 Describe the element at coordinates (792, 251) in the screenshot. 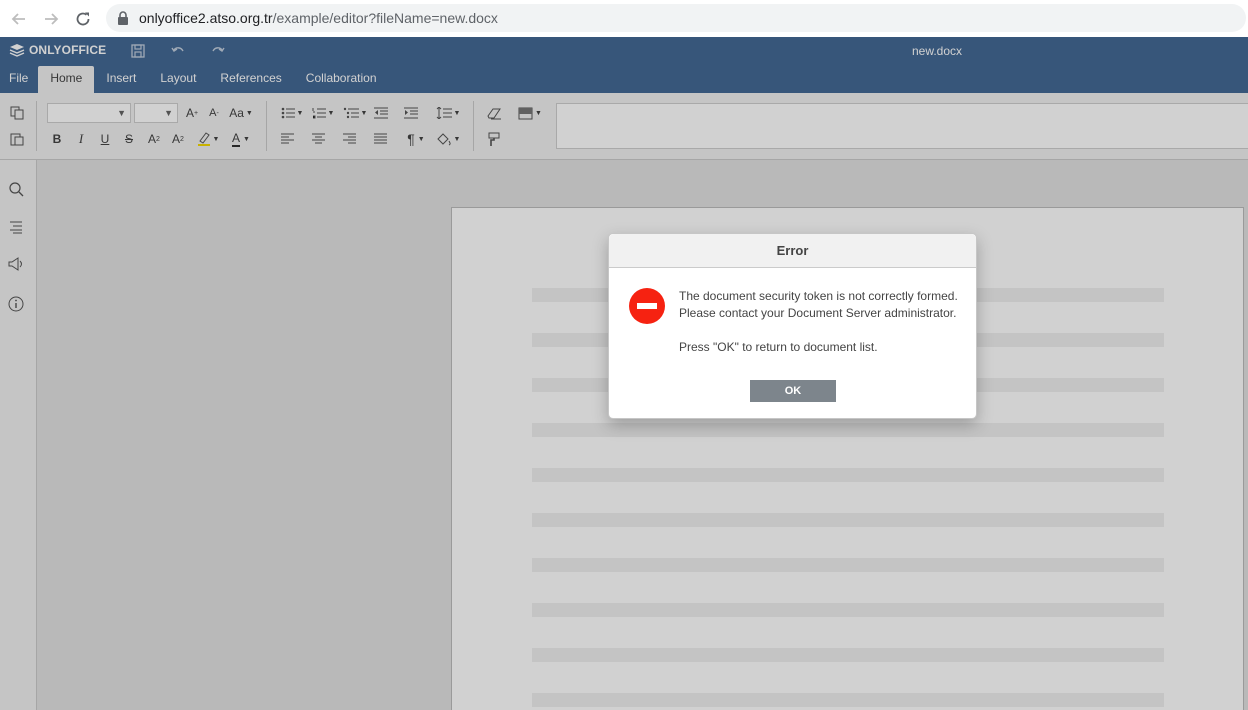

I see `dialog-title: Error` at that location.